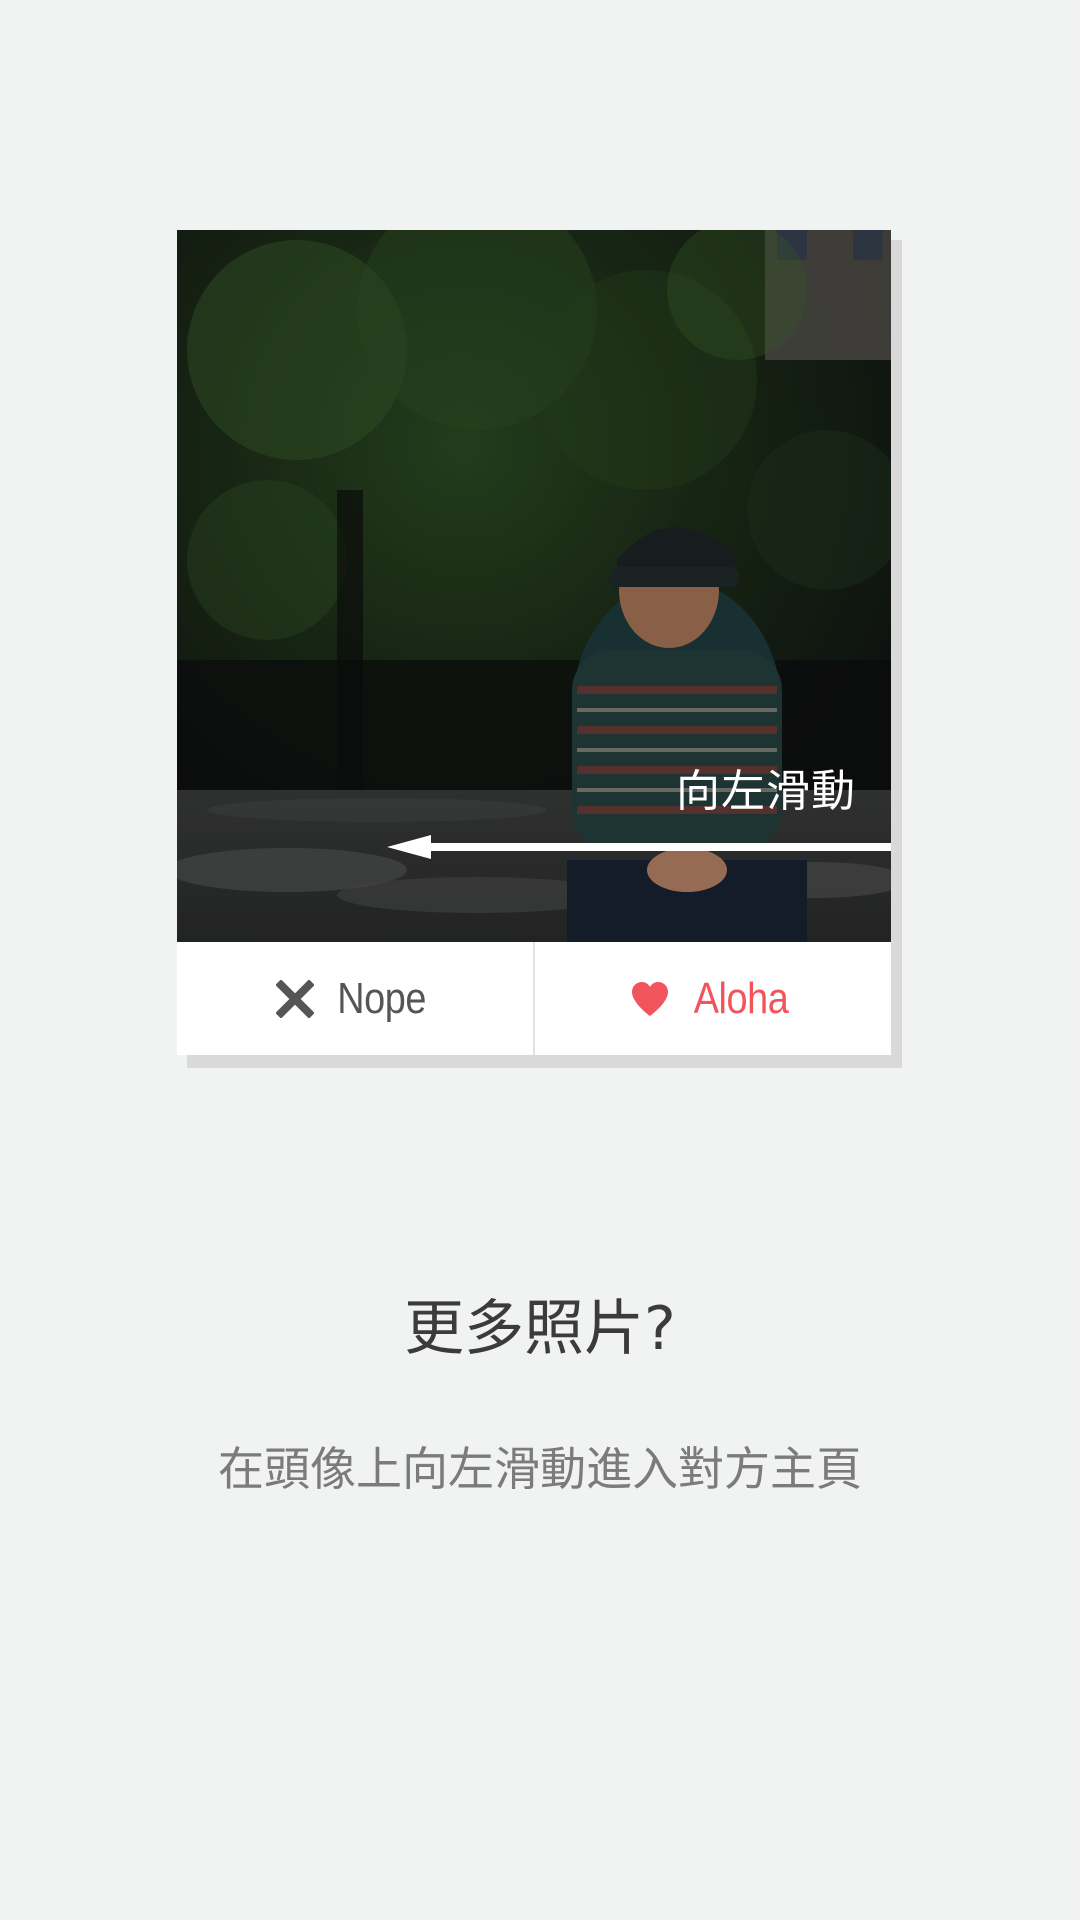  What do you see at coordinates (766, 791) in the screenshot?
I see `swipe-hint-label: 向左滑動` at bounding box center [766, 791].